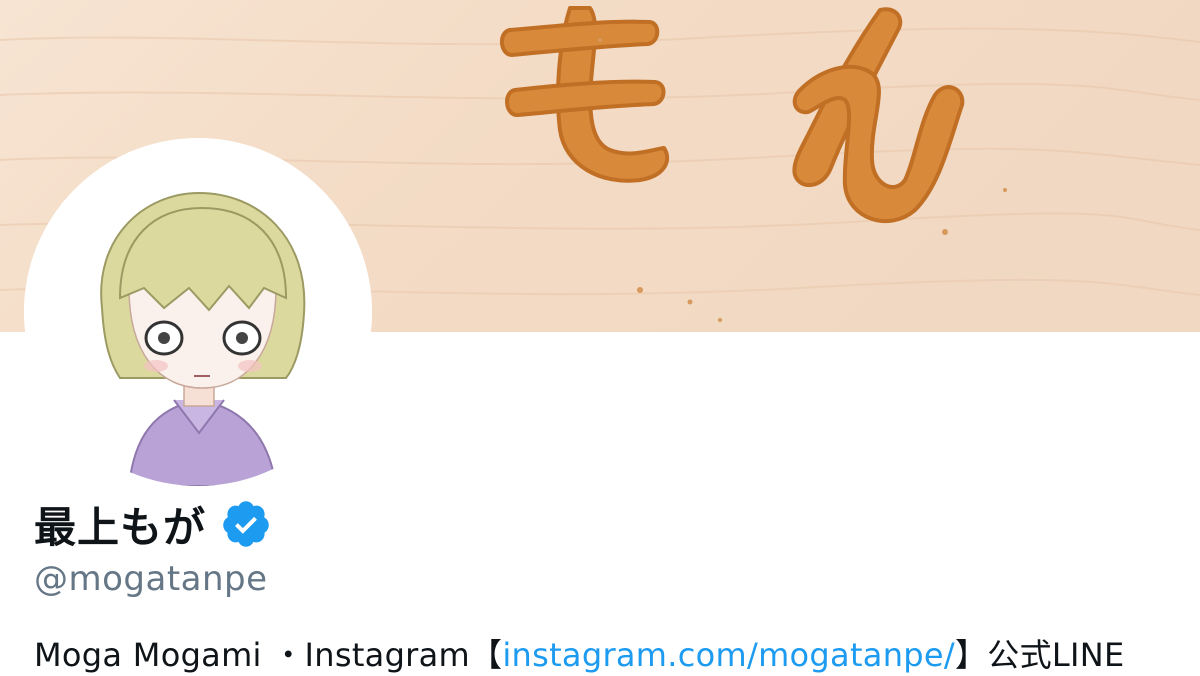 The image size is (1200, 676). I want to click on bio-suffix: 】公式LINE, so click(1039, 655).